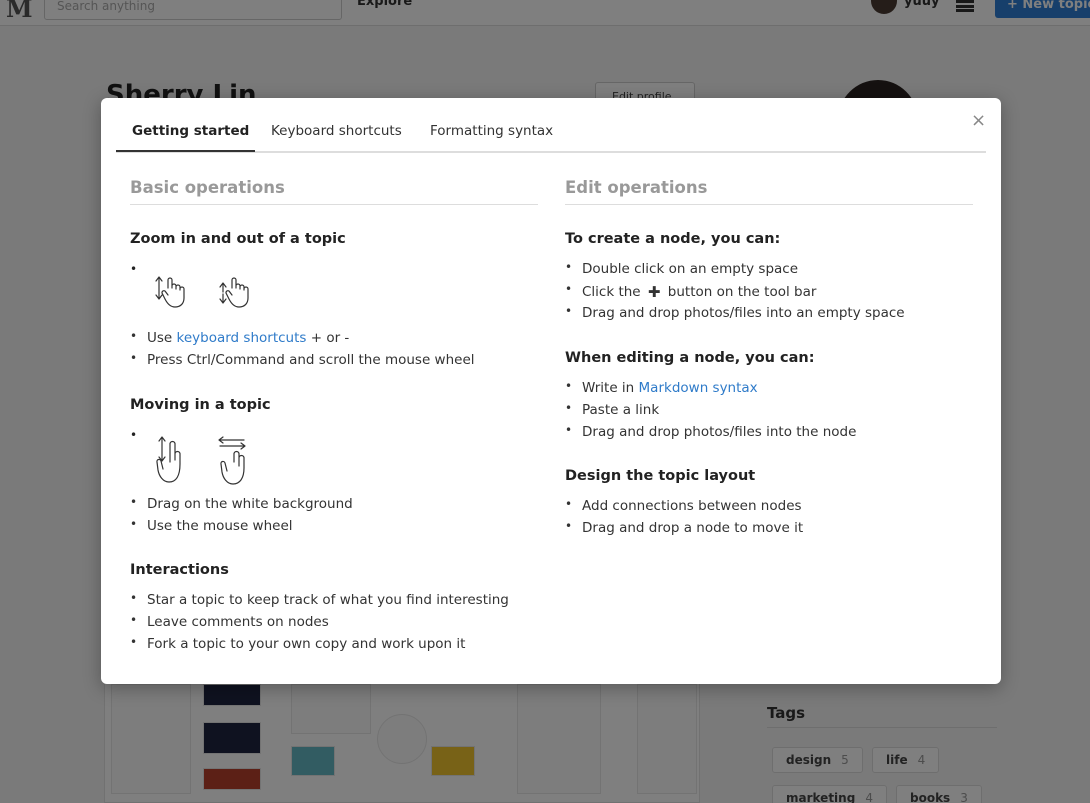 Image resolution: width=1090 pixels, height=803 pixels. I want to click on list-item-text: Click the, so click(613, 292).